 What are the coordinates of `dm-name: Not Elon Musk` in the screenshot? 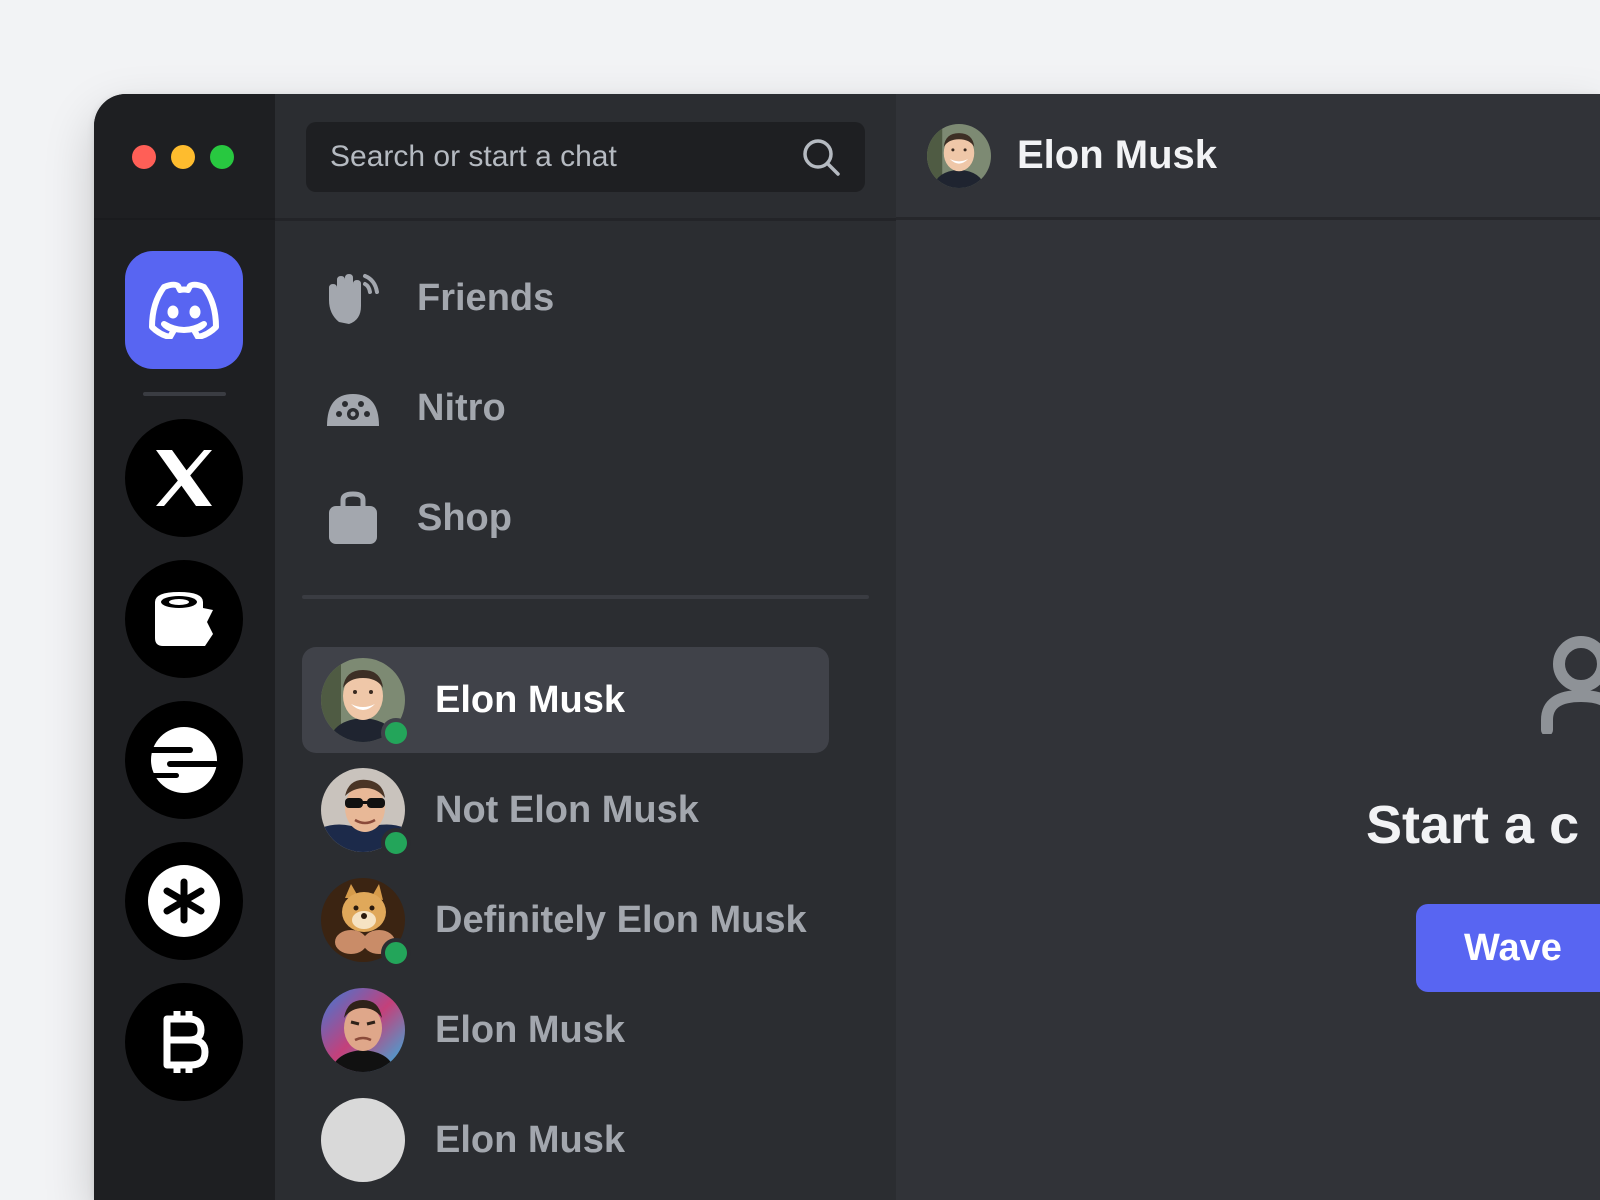 It's located at (567, 809).